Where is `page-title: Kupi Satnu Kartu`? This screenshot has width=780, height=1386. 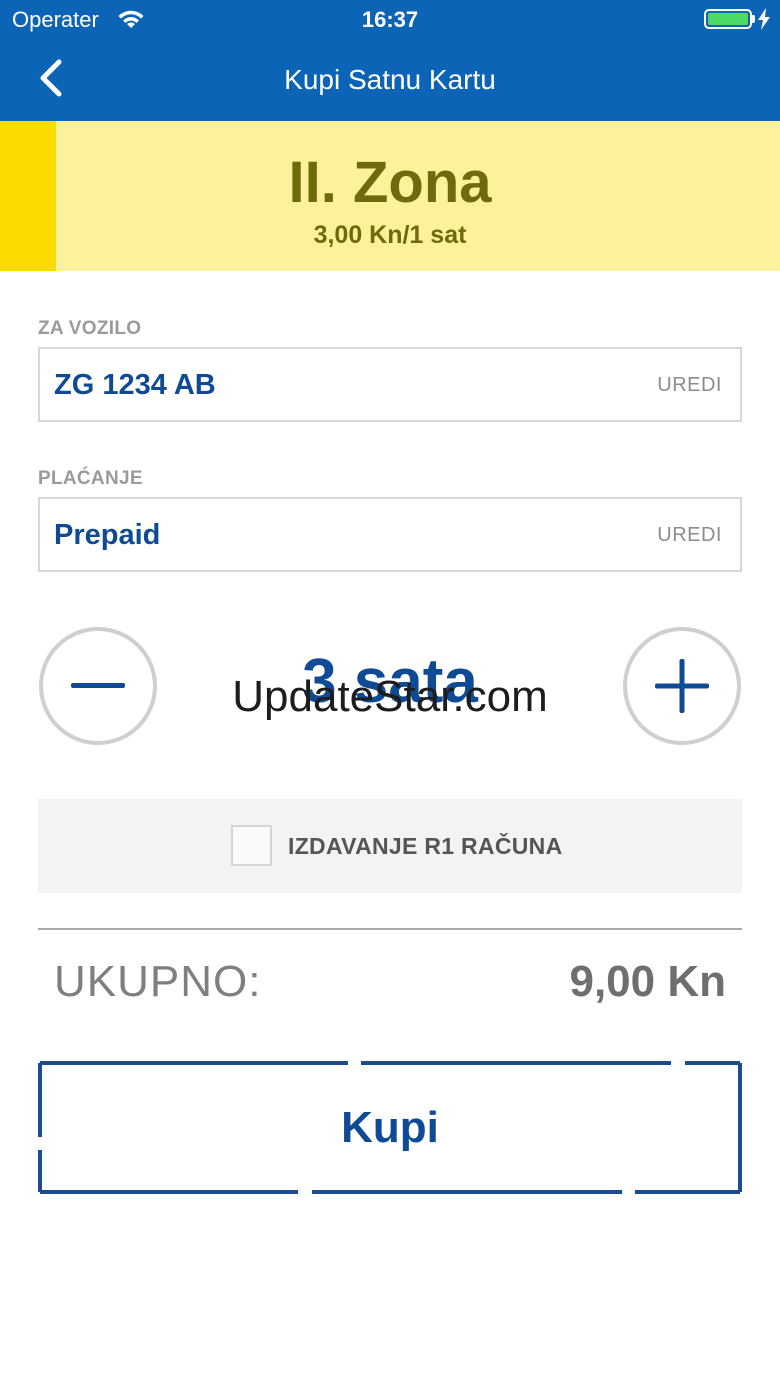 page-title: Kupi Satnu Kartu is located at coordinates (390, 79).